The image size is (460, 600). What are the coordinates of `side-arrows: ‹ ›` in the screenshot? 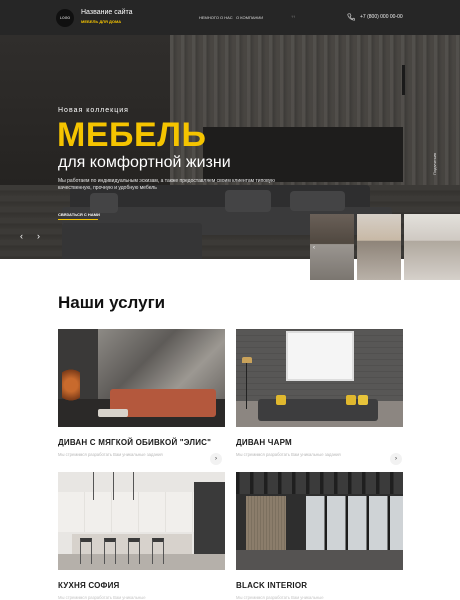 It's located at (435, 161).